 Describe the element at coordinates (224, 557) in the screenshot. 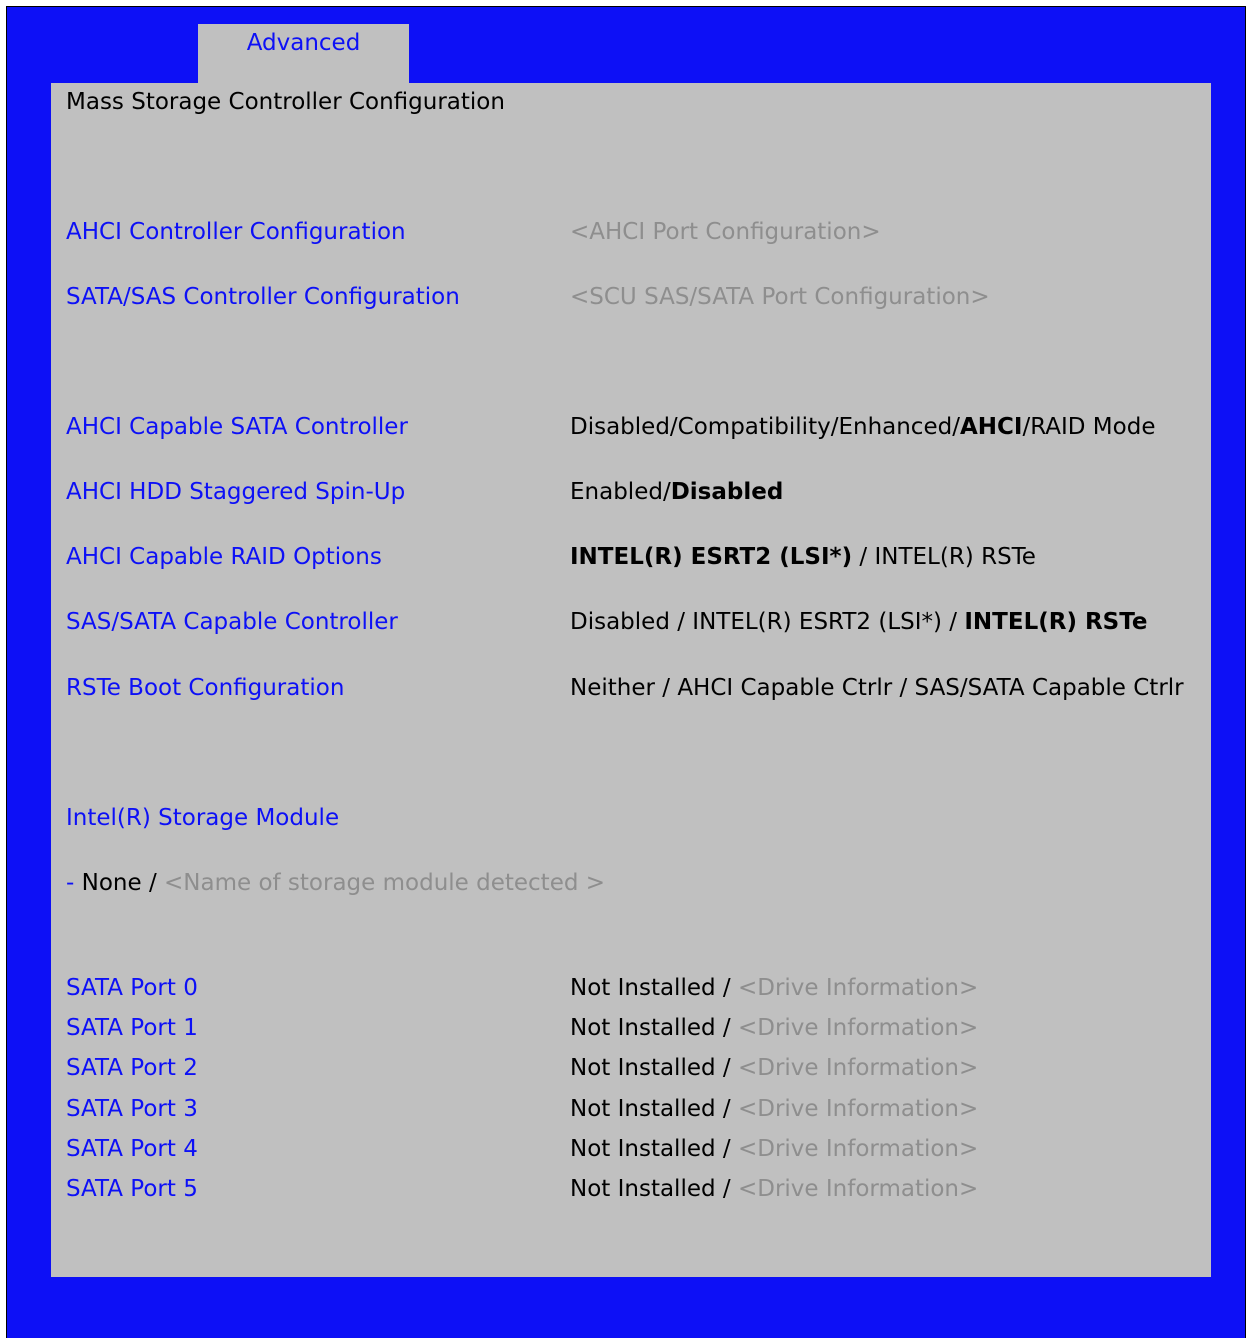

I see `setting-ahci-raid-options: AHCI Capable RAID Options` at that location.